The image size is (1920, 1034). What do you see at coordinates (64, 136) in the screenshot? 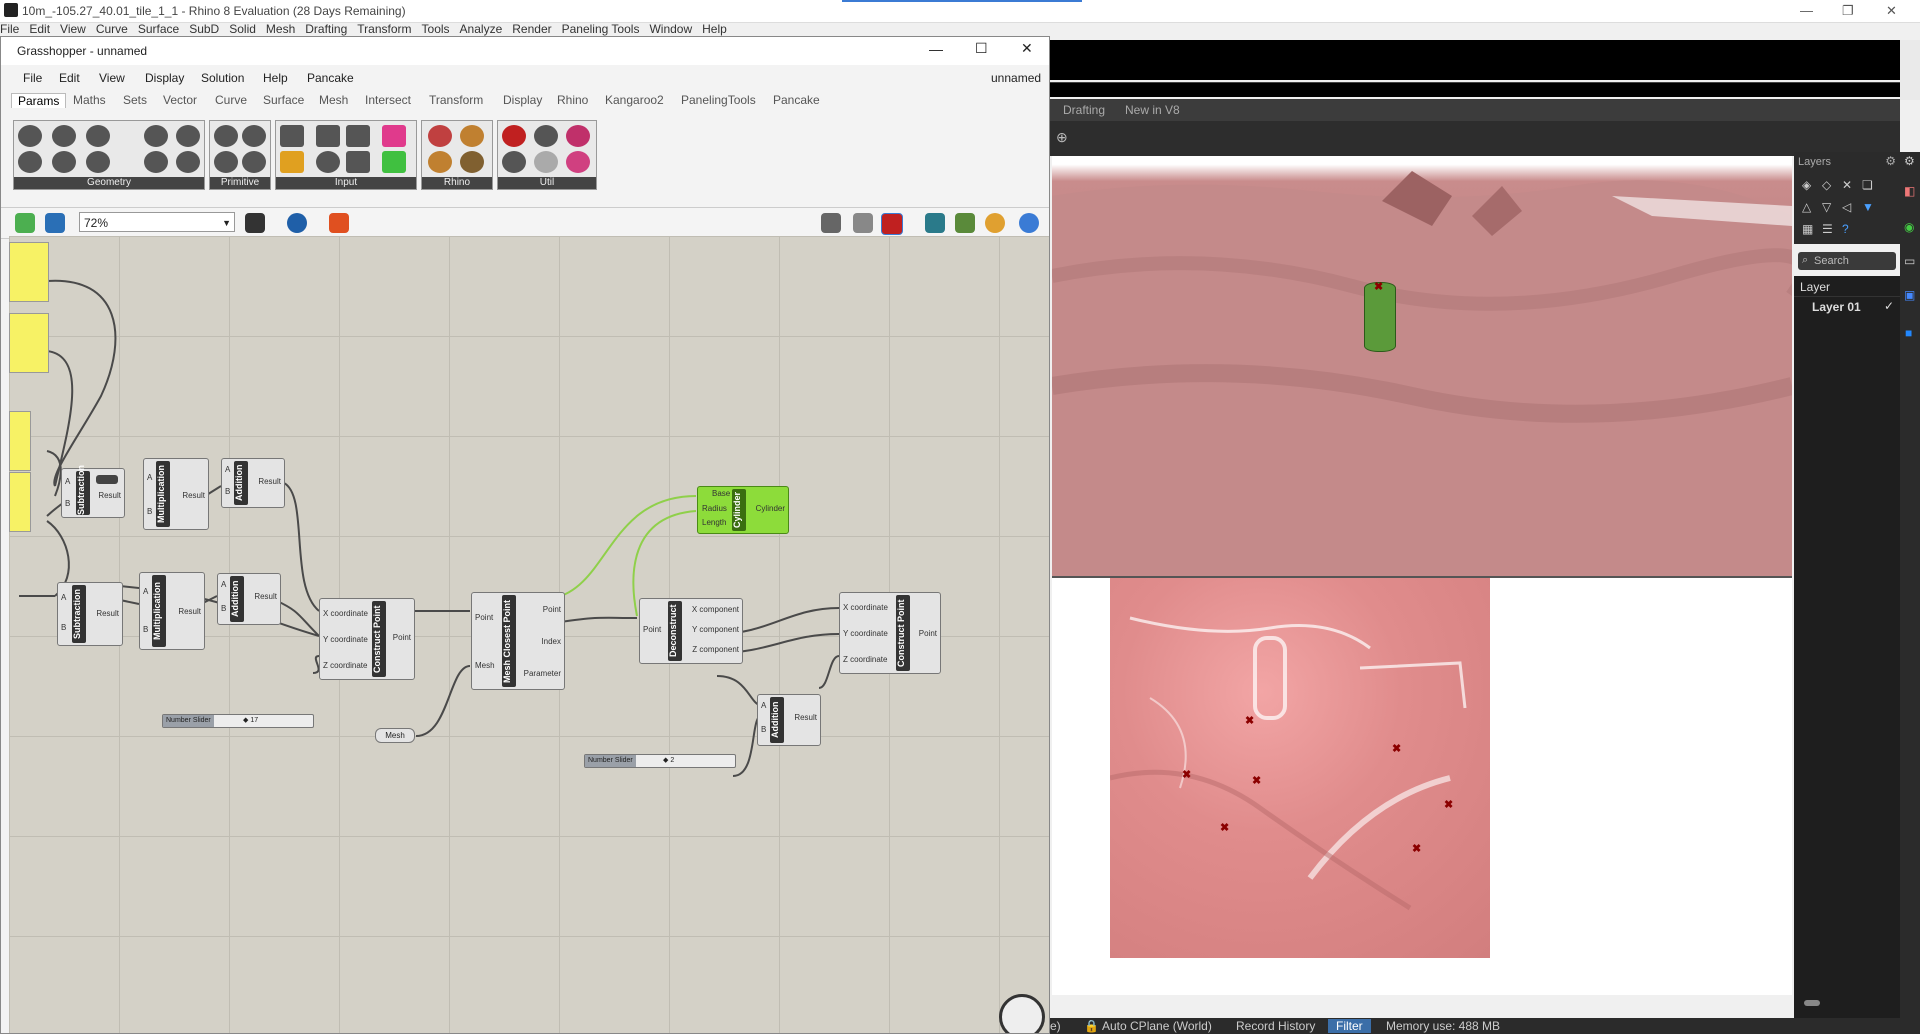
I see `circle-param-icon` at bounding box center [64, 136].